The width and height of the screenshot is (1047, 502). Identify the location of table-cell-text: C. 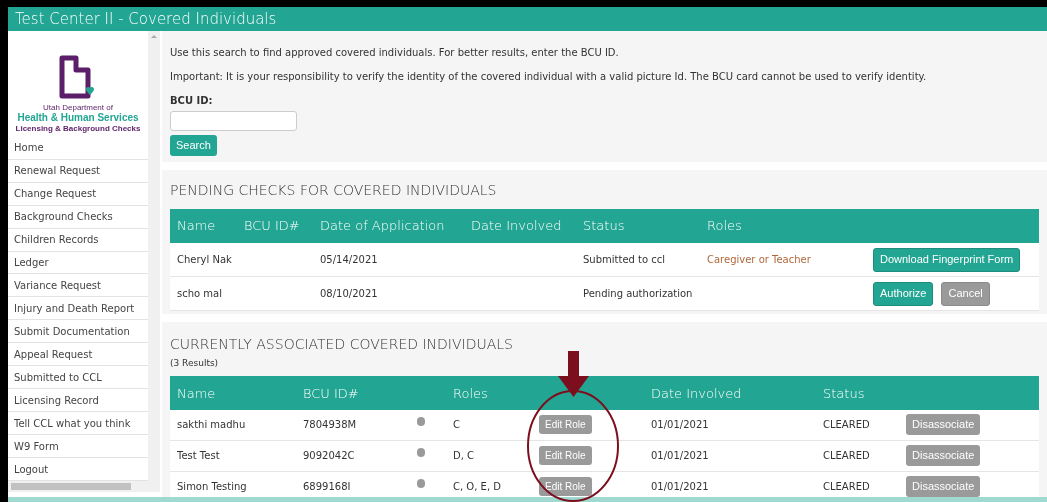
(456, 425).